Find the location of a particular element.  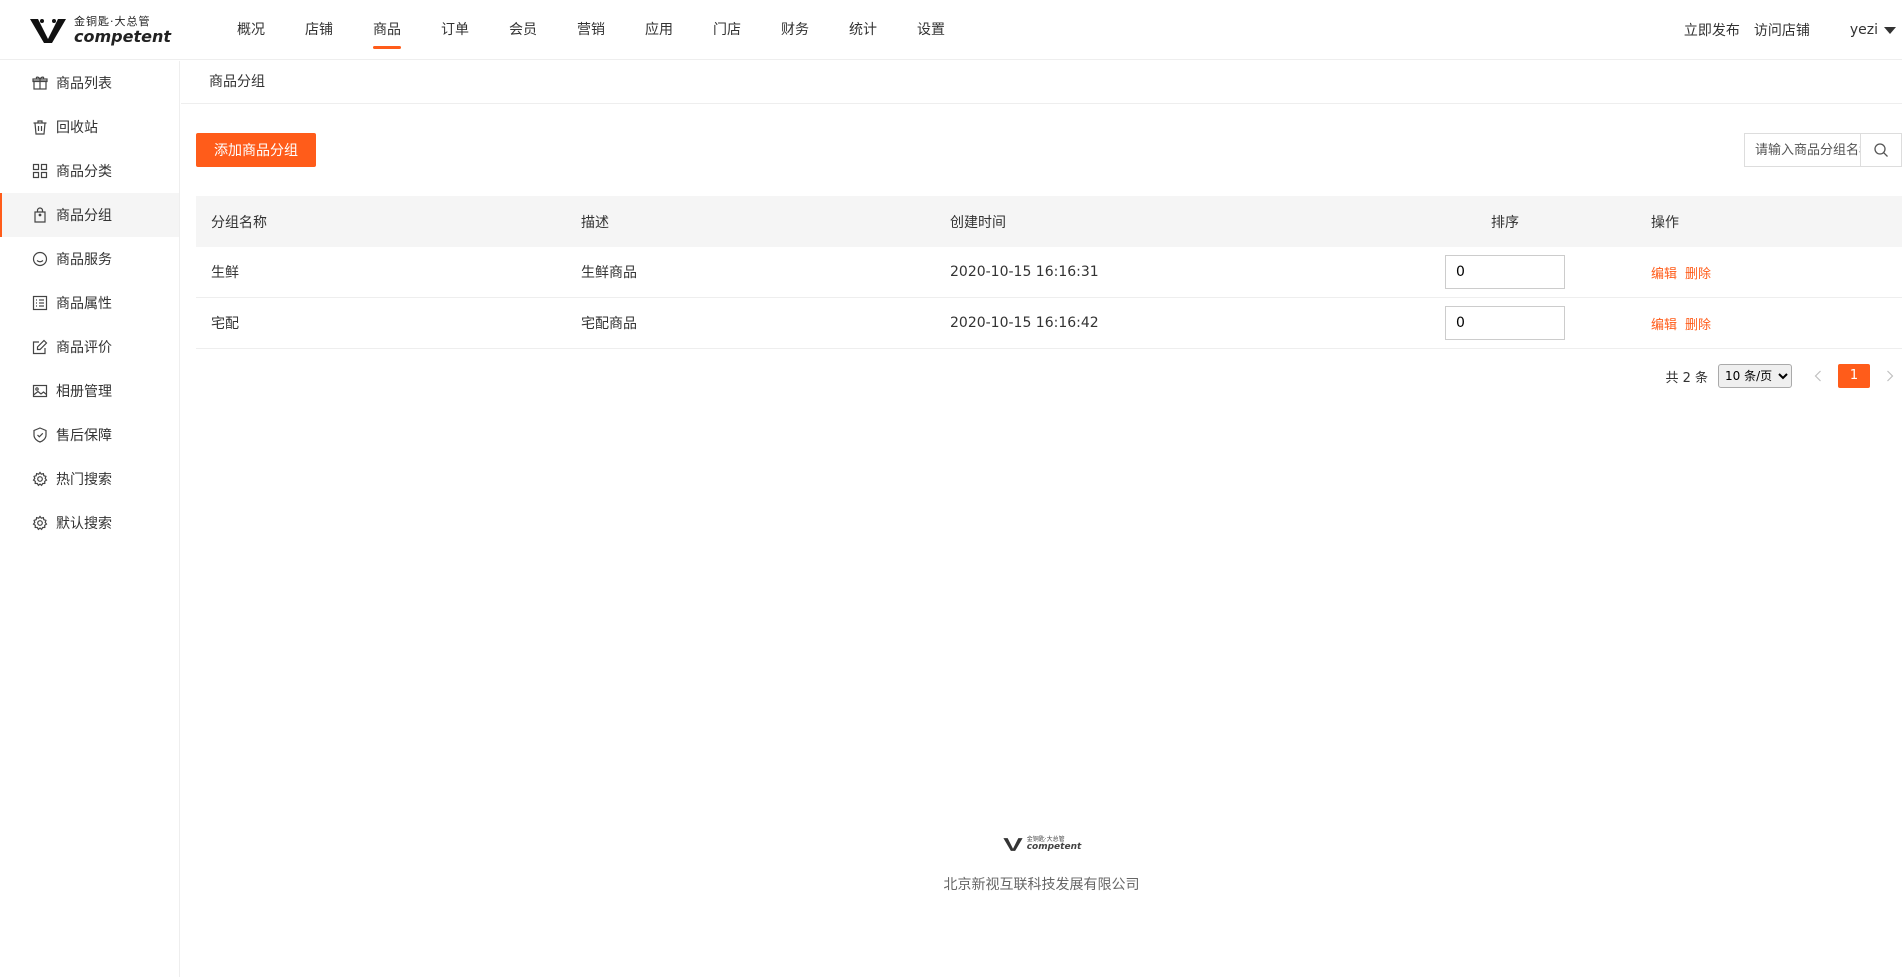

sidebar-item-attributes: 商品属性 is located at coordinates (89, 303).